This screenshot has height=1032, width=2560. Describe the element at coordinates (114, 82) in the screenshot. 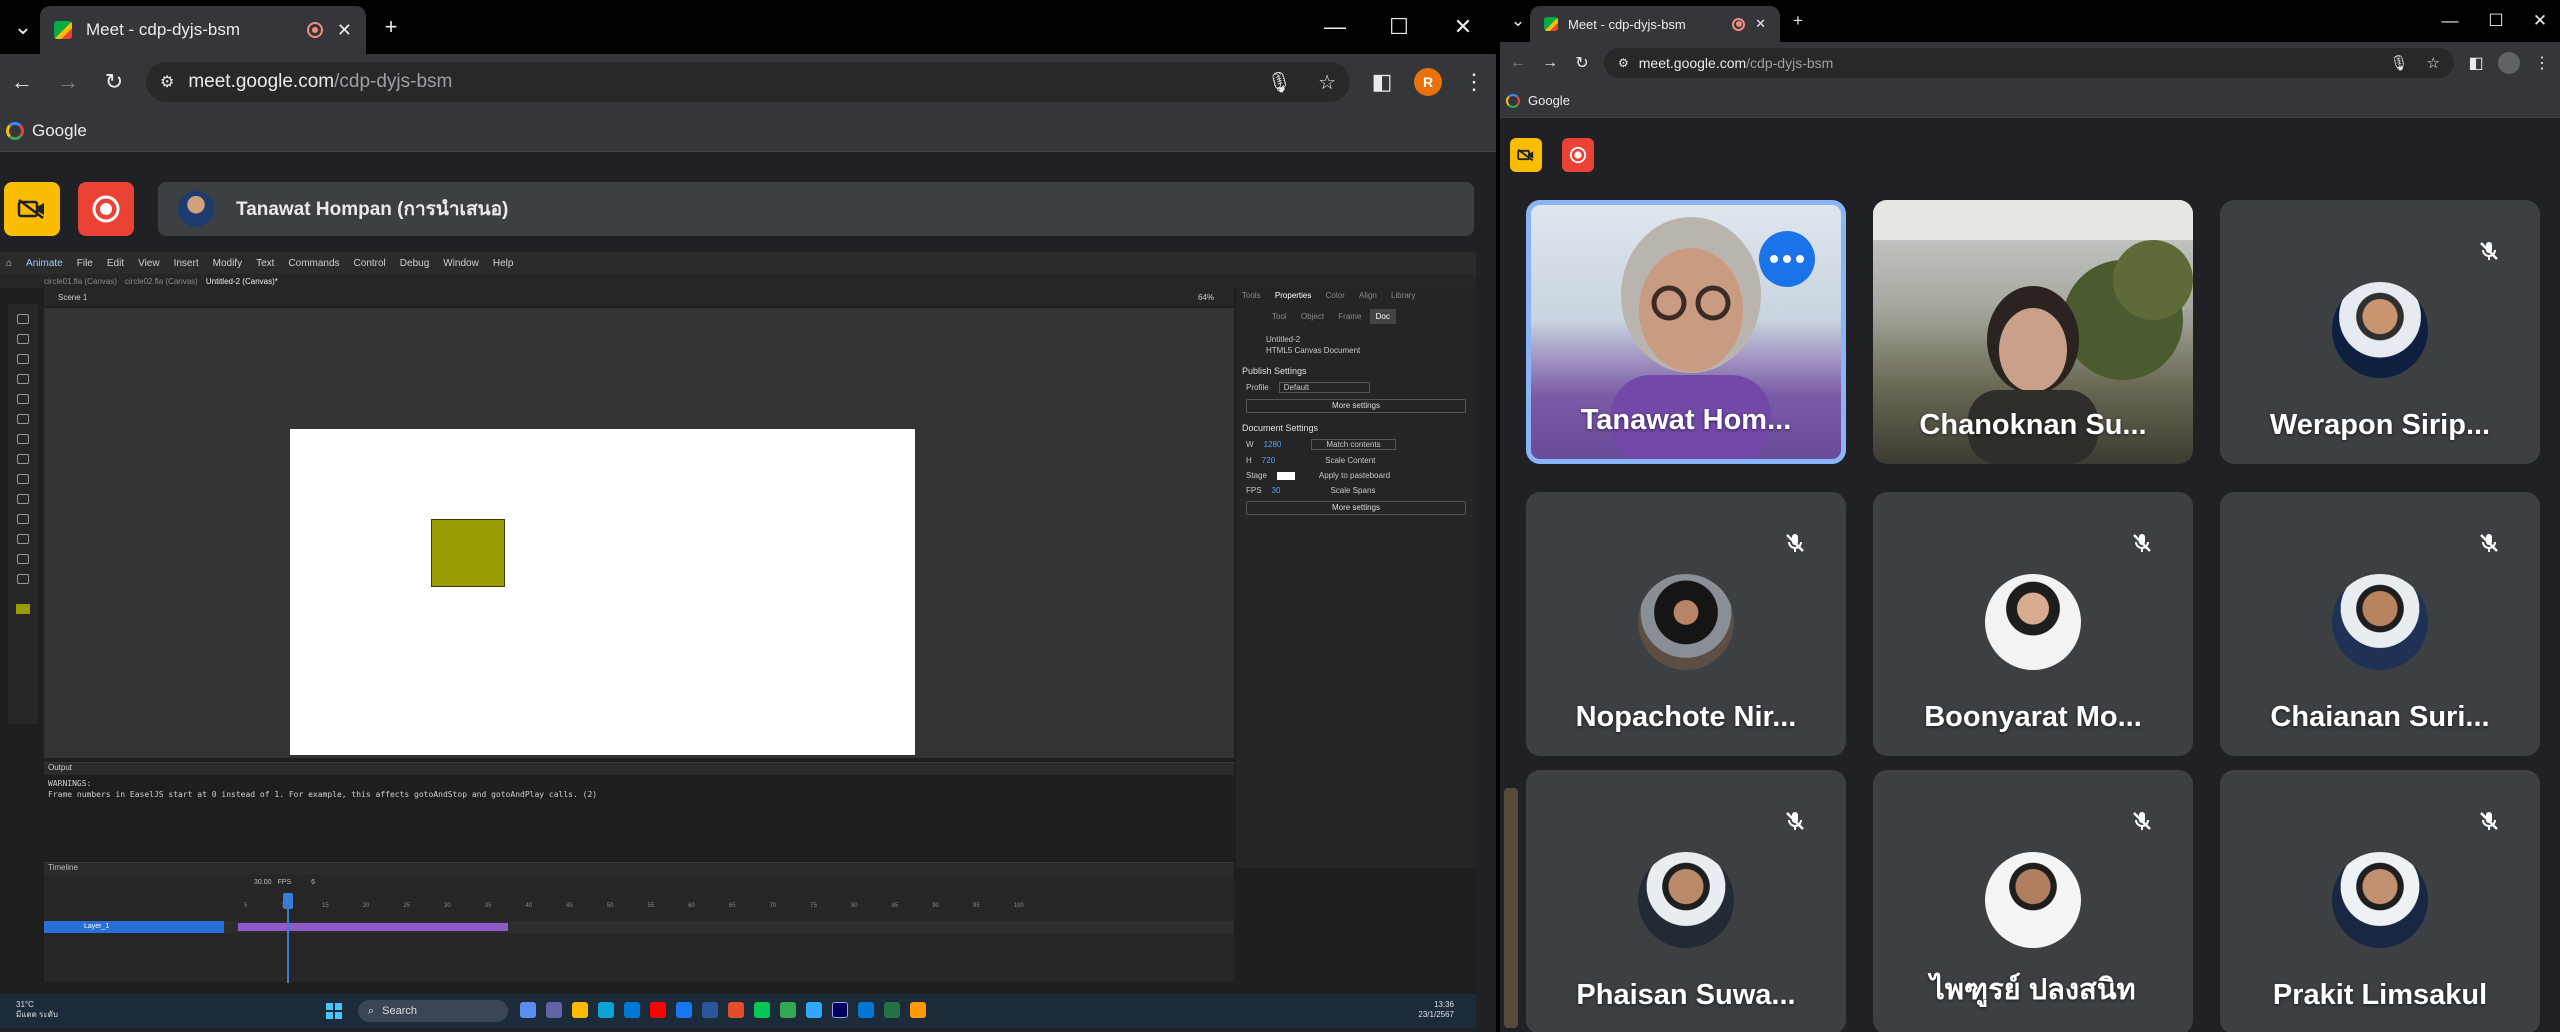

I see `reload-icon: ↻` at that location.